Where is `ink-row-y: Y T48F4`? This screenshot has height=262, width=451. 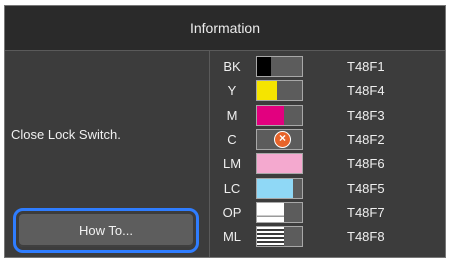 ink-row-y: Y T48F4 is located at coordinates (225, 92).